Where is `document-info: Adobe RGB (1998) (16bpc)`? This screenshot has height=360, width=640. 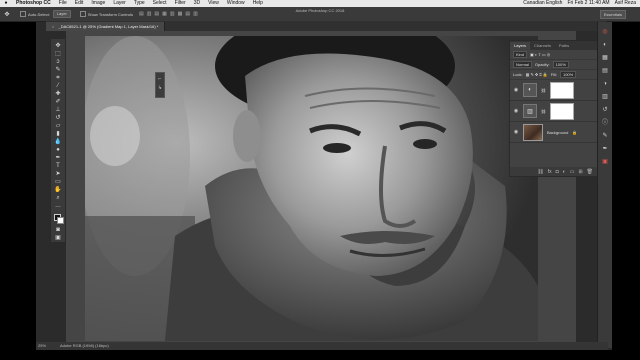
document-info: Adobe RGB (1998) (16bpc) is located at coordinates (84, 346).